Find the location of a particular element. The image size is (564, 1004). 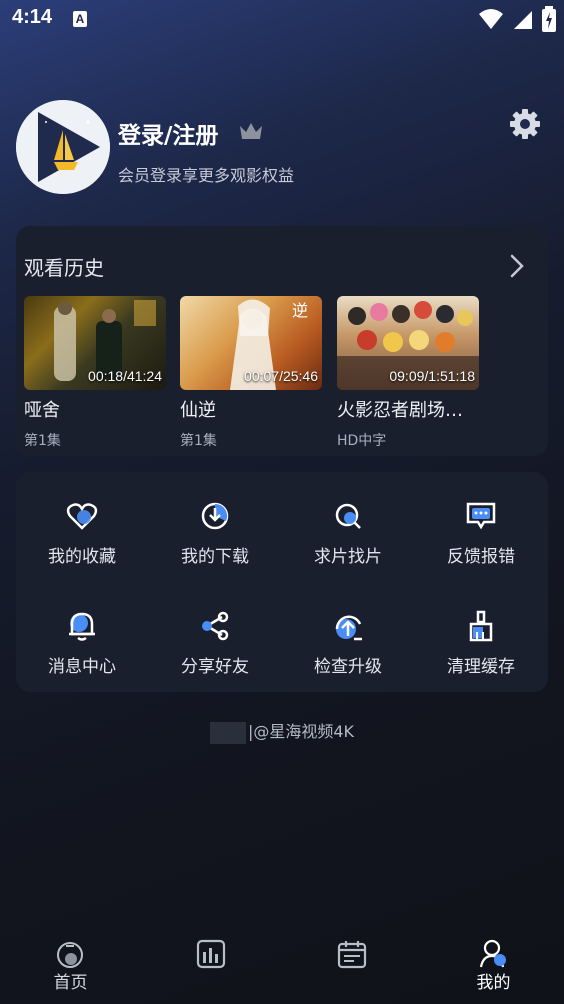

profile-icon is located at coordinates (492, 953).